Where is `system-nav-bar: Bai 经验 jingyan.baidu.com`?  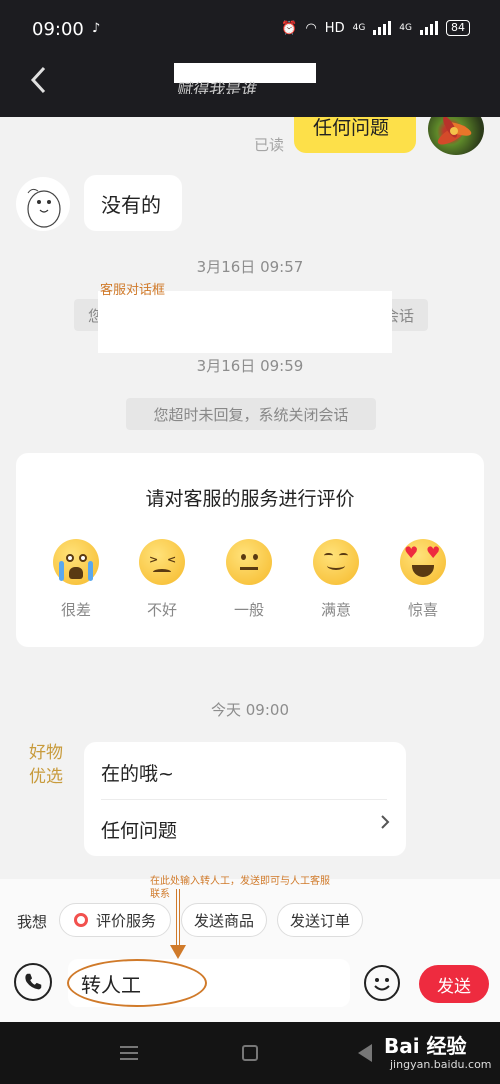
system-nav-bar: Bai 经验 jingyan.baidu.com is located at coordinates (250, 1053).